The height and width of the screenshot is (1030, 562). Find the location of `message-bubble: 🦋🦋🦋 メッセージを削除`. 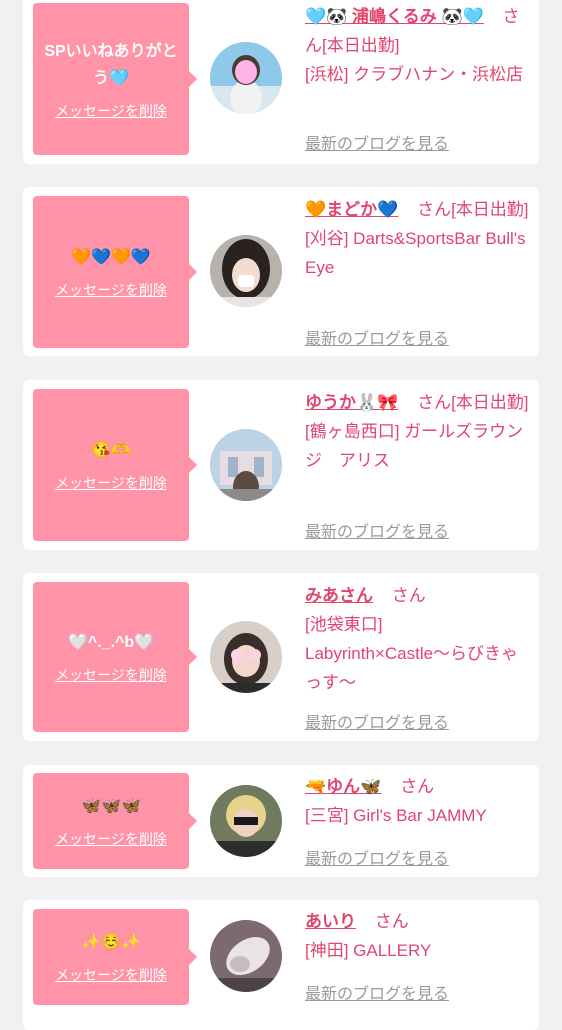

message-bubble: 🦋🦋🦋 メッセージを削除 is located at coordinates (115, 821).